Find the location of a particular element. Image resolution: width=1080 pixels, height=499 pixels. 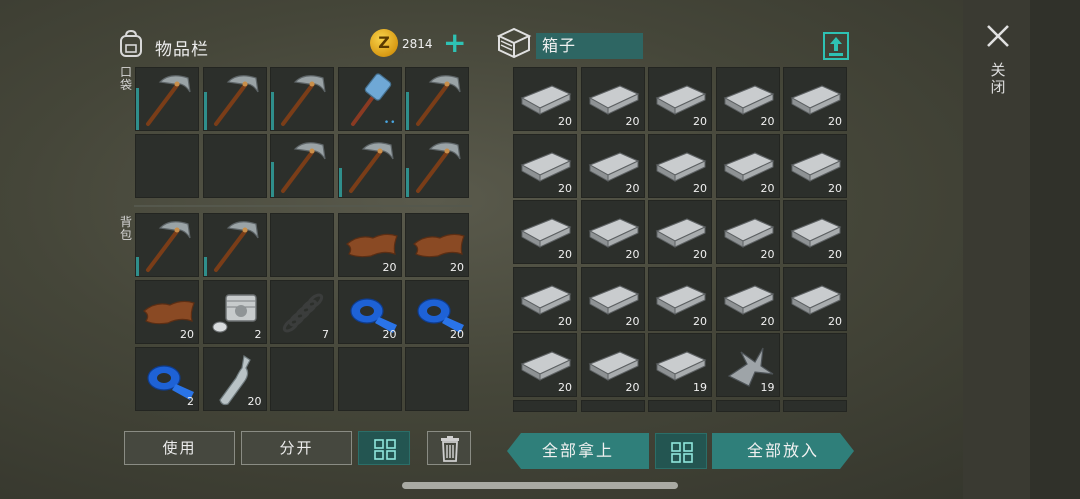

trash-button is located at coordinates (449, 448).